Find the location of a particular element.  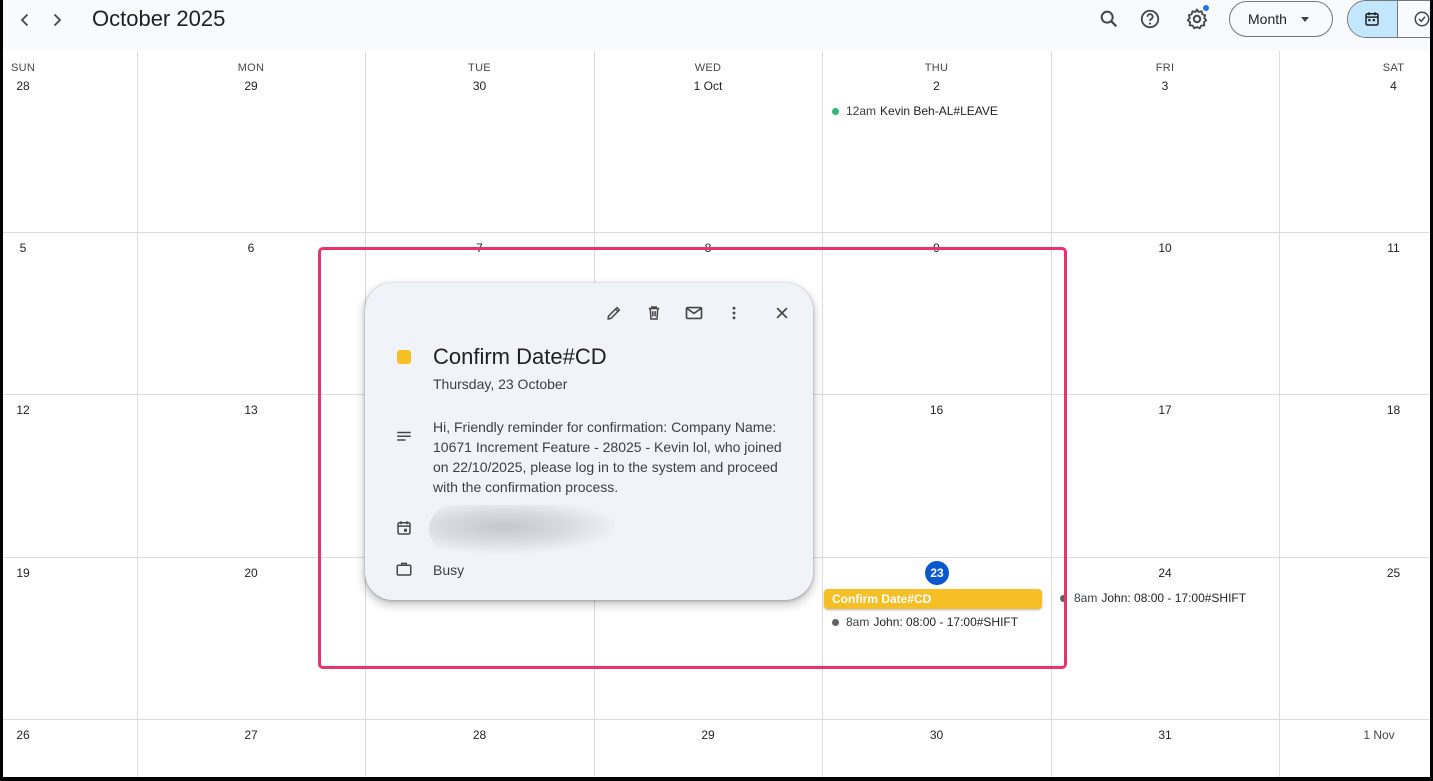

previous-month-button is located at coordinates (25, 20).